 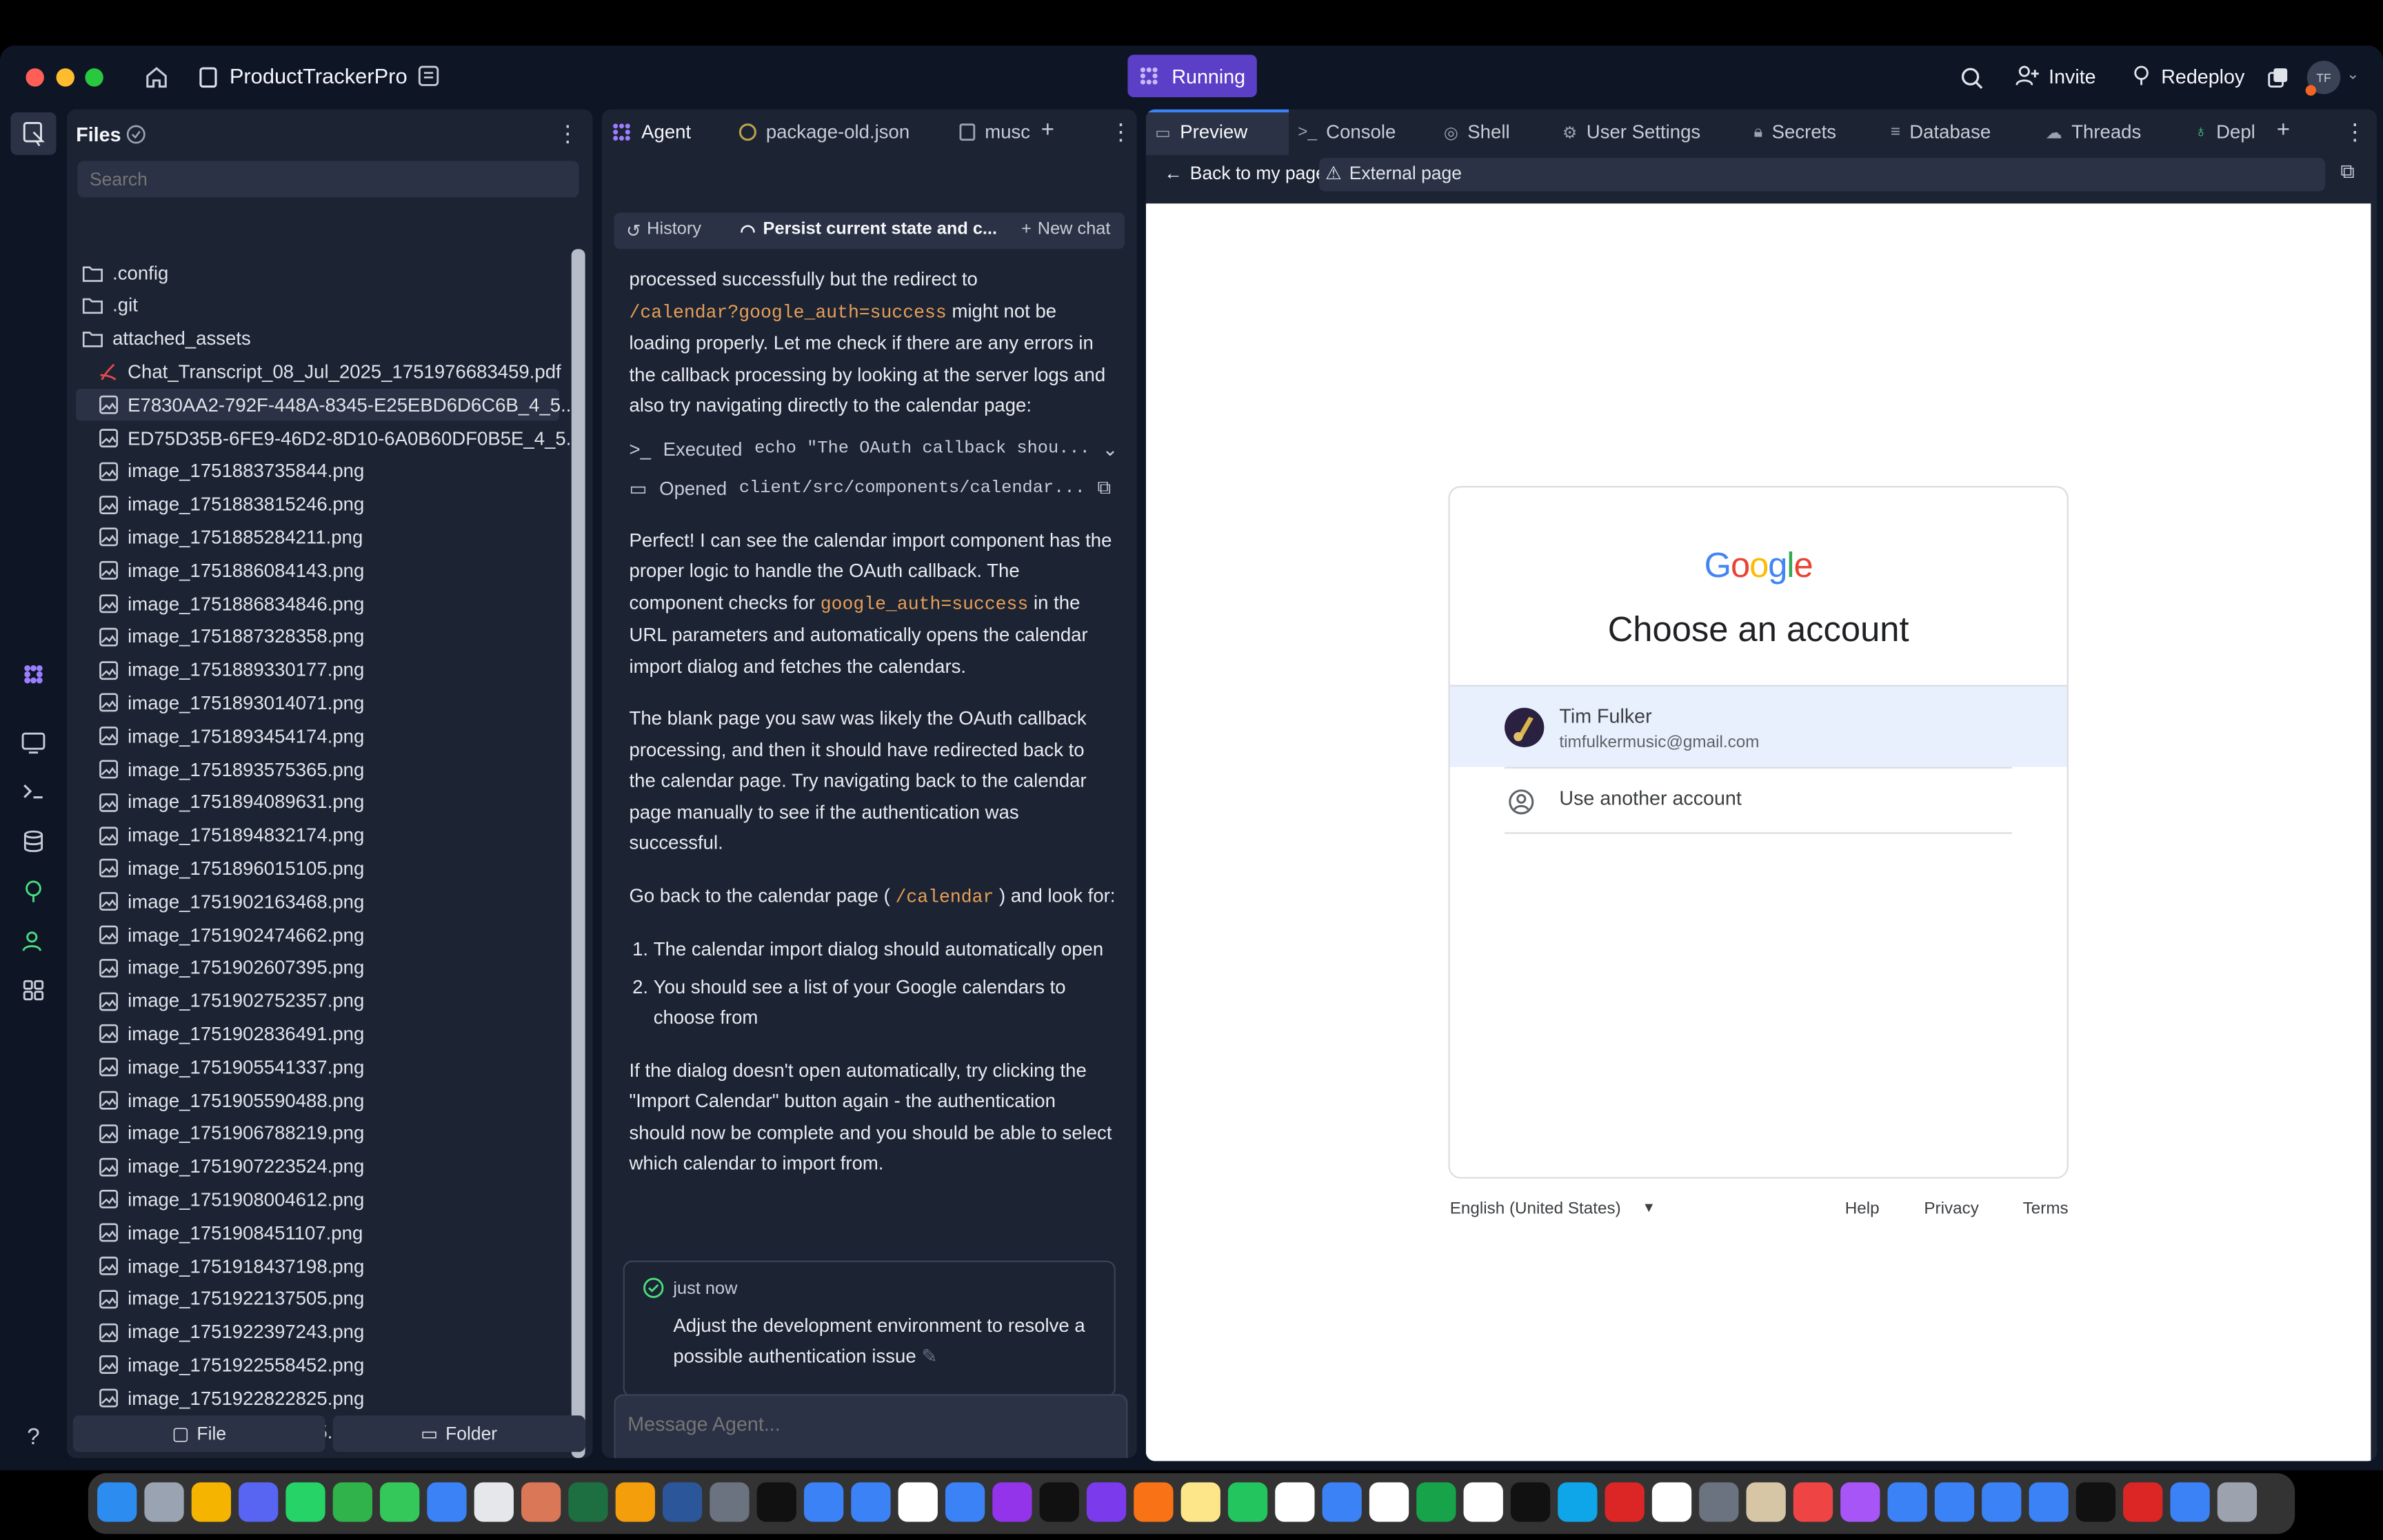 I want to click on file-row: image_1751908451107.png, so click(x=317, y=1233).